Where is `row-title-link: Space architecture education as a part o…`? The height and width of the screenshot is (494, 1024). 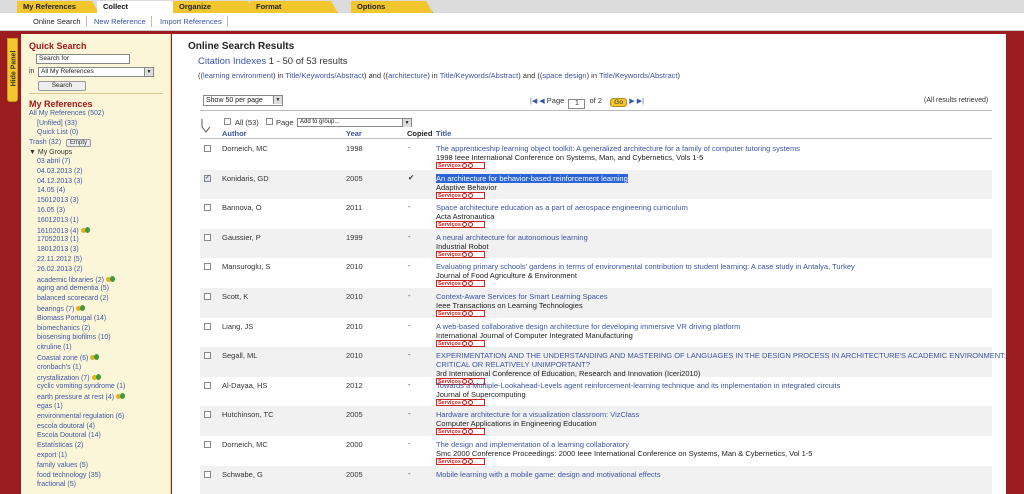
row-title-link: Space architecture education as a part o… is located at coordinates (562, 207).